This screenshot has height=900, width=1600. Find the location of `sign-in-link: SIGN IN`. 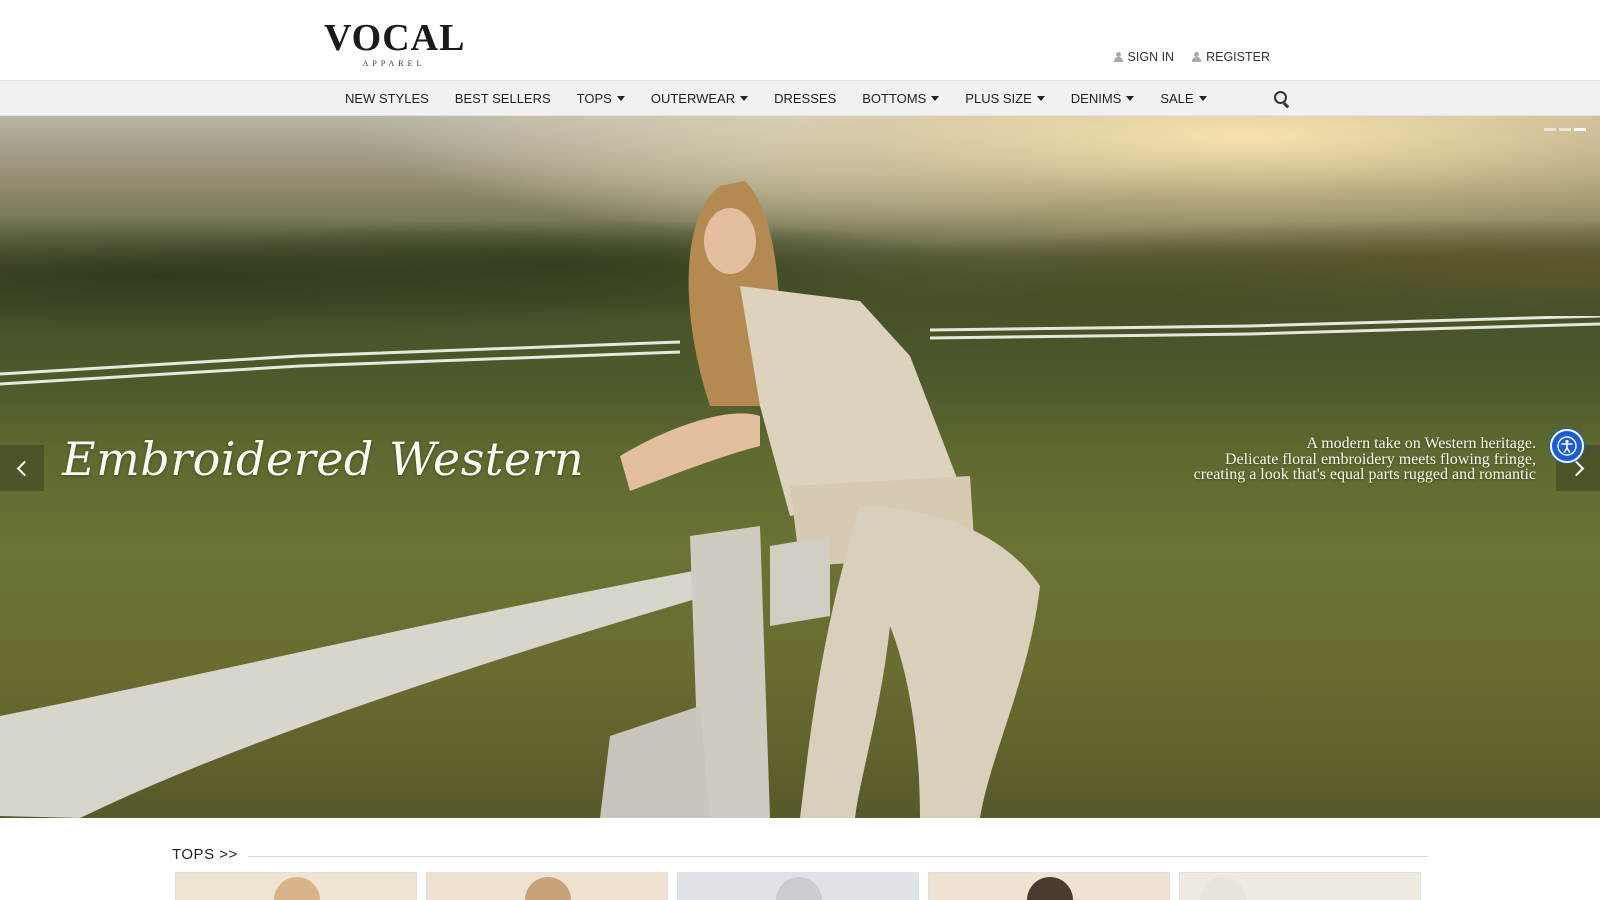

sign-in-link: SIGN IN is located at coordinates (1144, 57).